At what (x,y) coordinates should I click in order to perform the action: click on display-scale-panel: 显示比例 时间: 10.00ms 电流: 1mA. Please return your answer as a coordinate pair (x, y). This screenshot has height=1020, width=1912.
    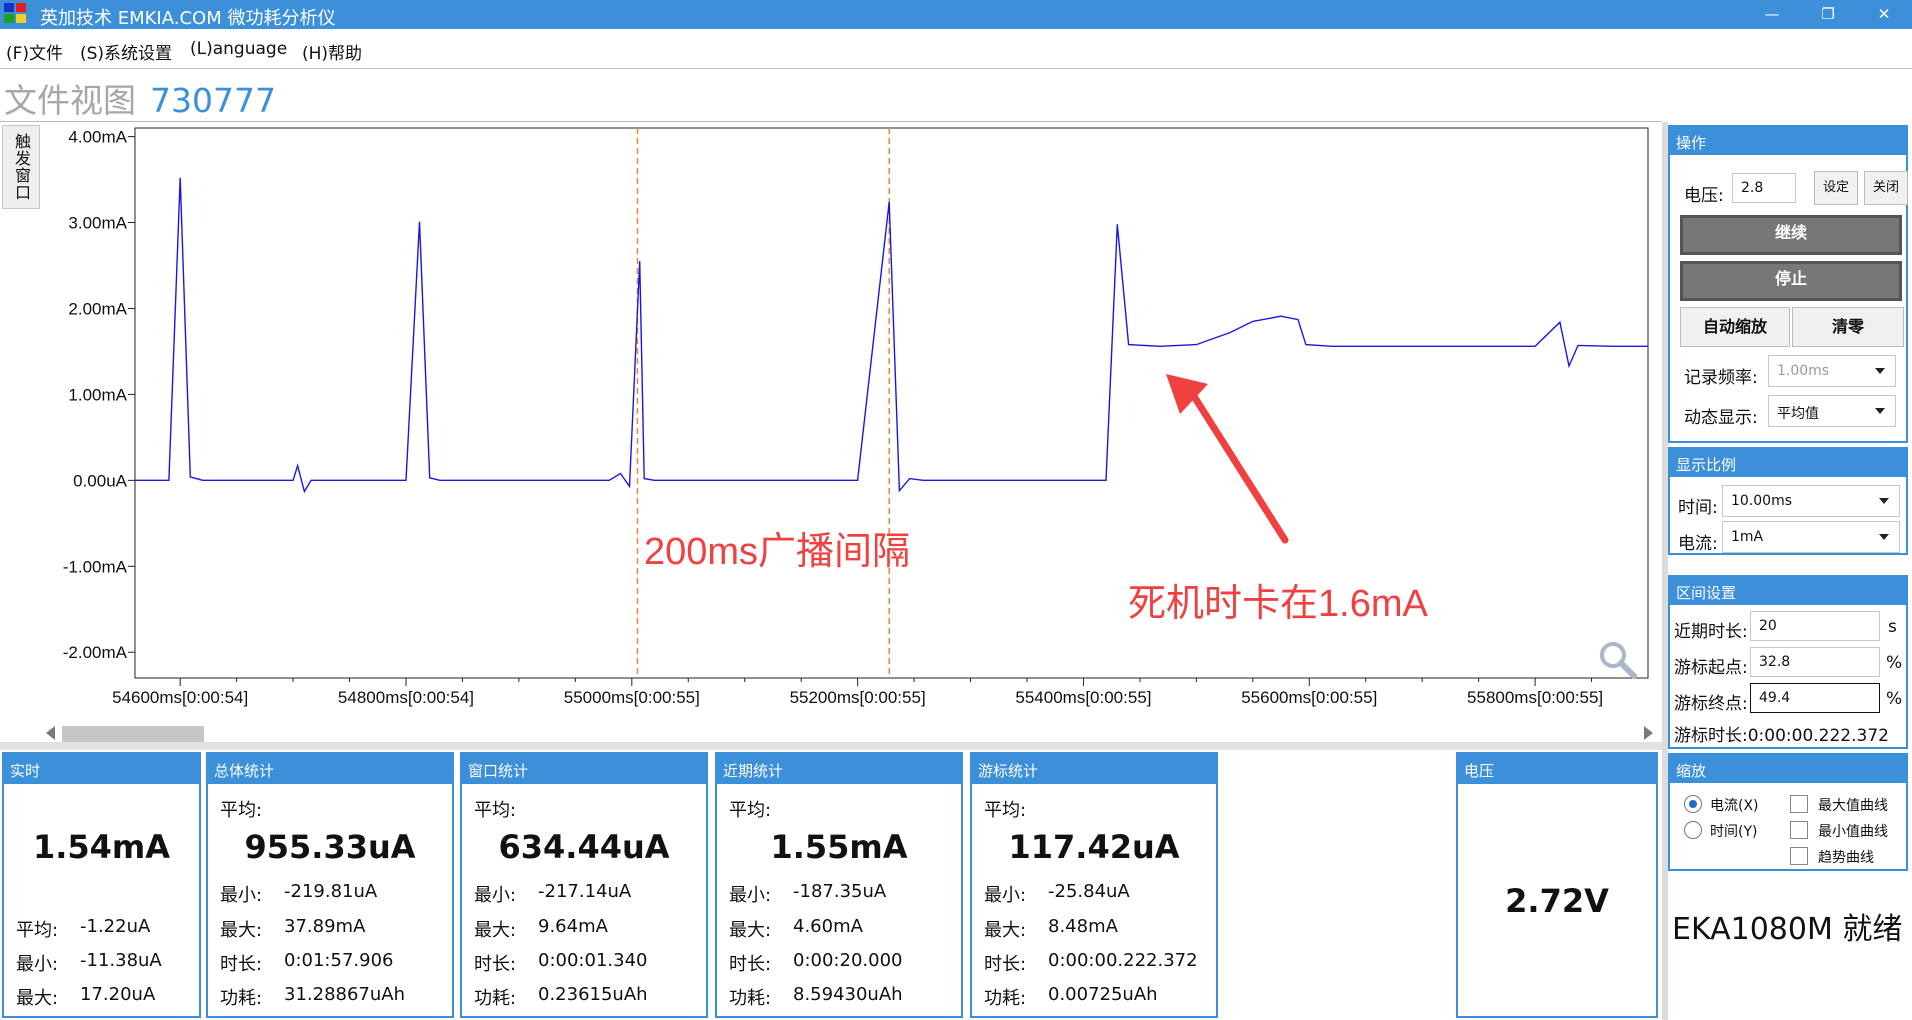
    Looking at the image, I should click on (1788, 501).